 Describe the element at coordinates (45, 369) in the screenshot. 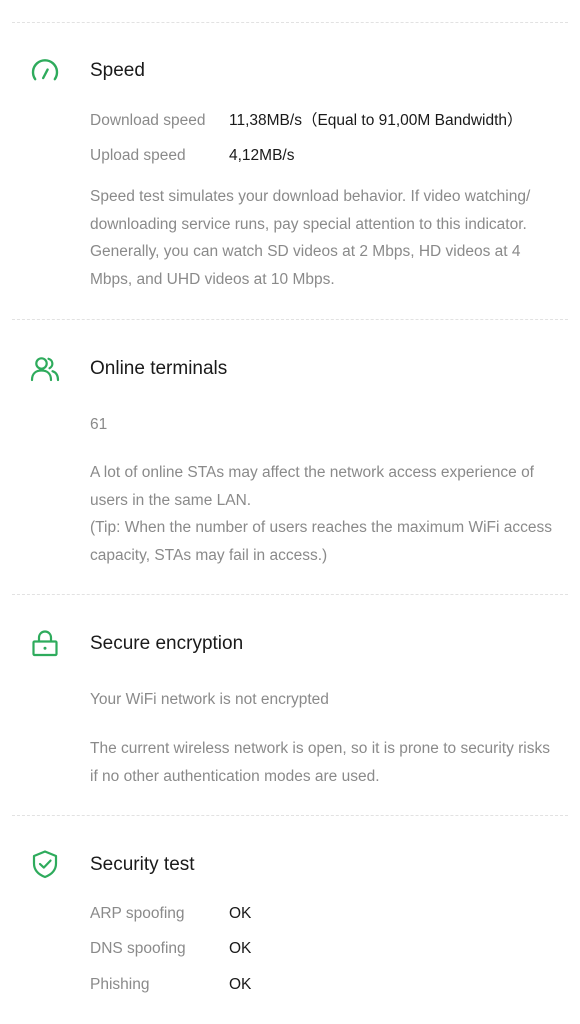

I see `users-icon` at that location.